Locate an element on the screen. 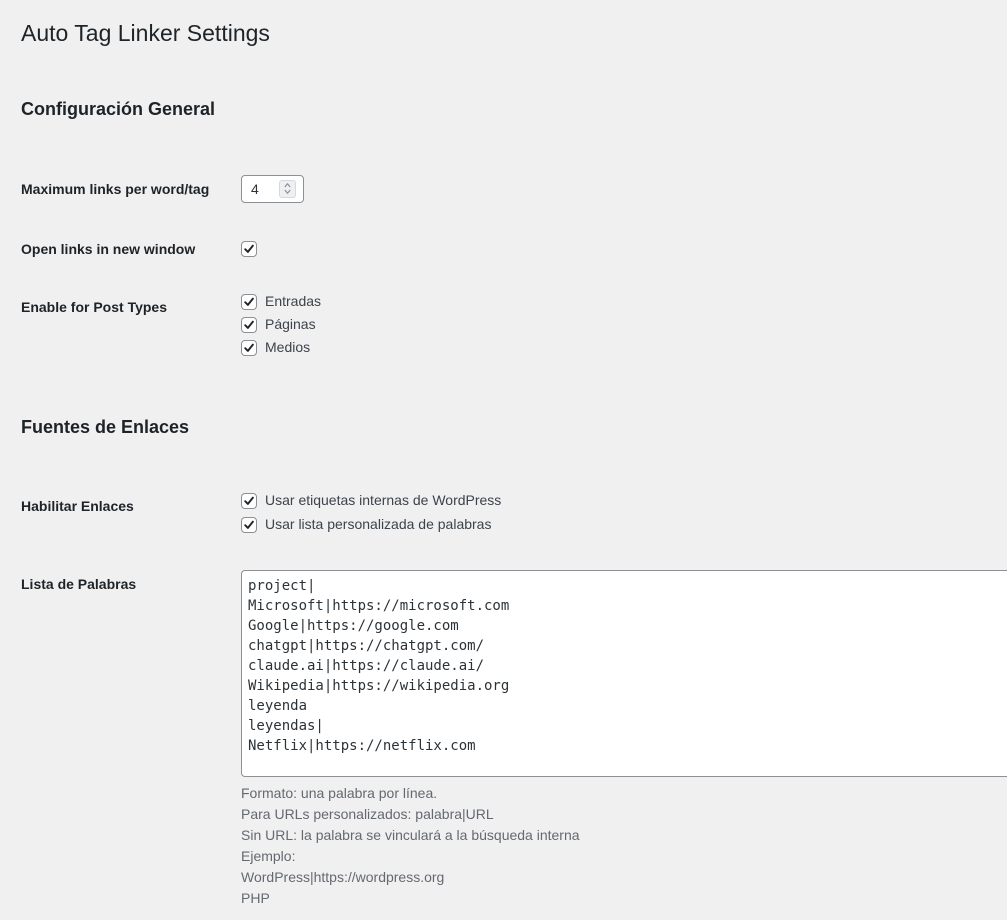 The image size is (1007, 920). post-type-checkbox-medios is located at coordinates (249, 347).